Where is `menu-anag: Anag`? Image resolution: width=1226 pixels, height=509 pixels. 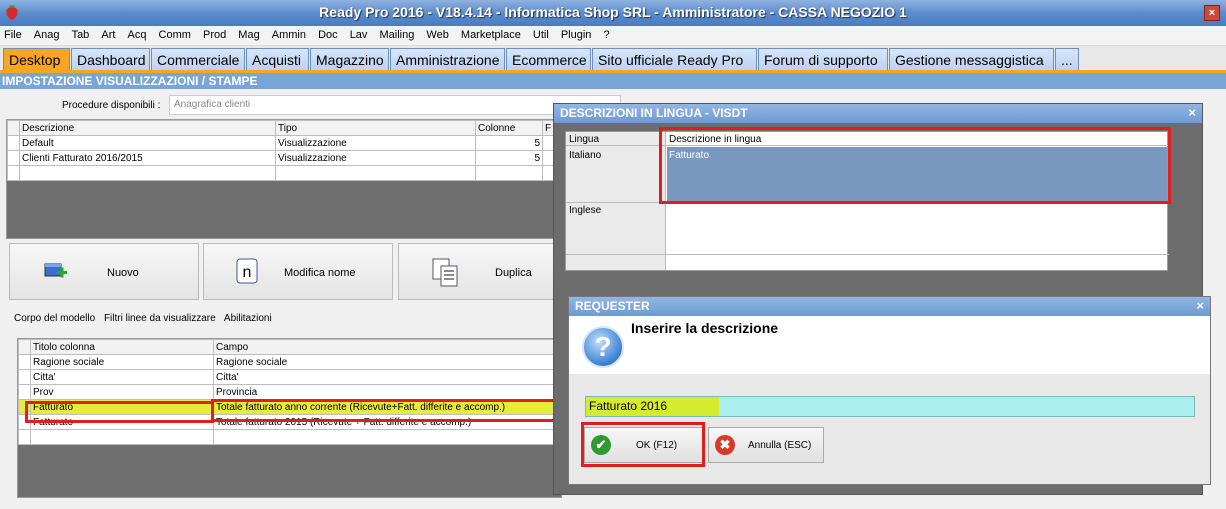 menu-anag: Anag is located at coordinates (47, 33).